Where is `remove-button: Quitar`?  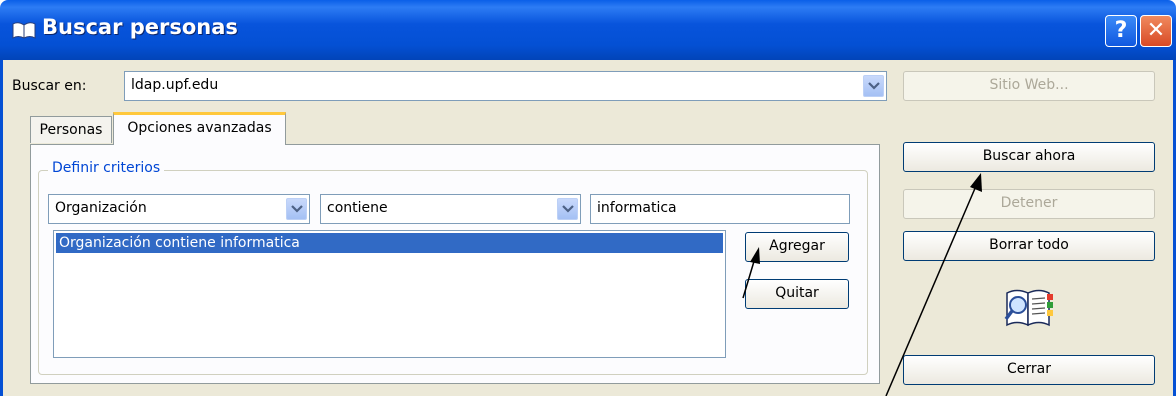
remove-button: Quitar is located at coordinates (797, 294).